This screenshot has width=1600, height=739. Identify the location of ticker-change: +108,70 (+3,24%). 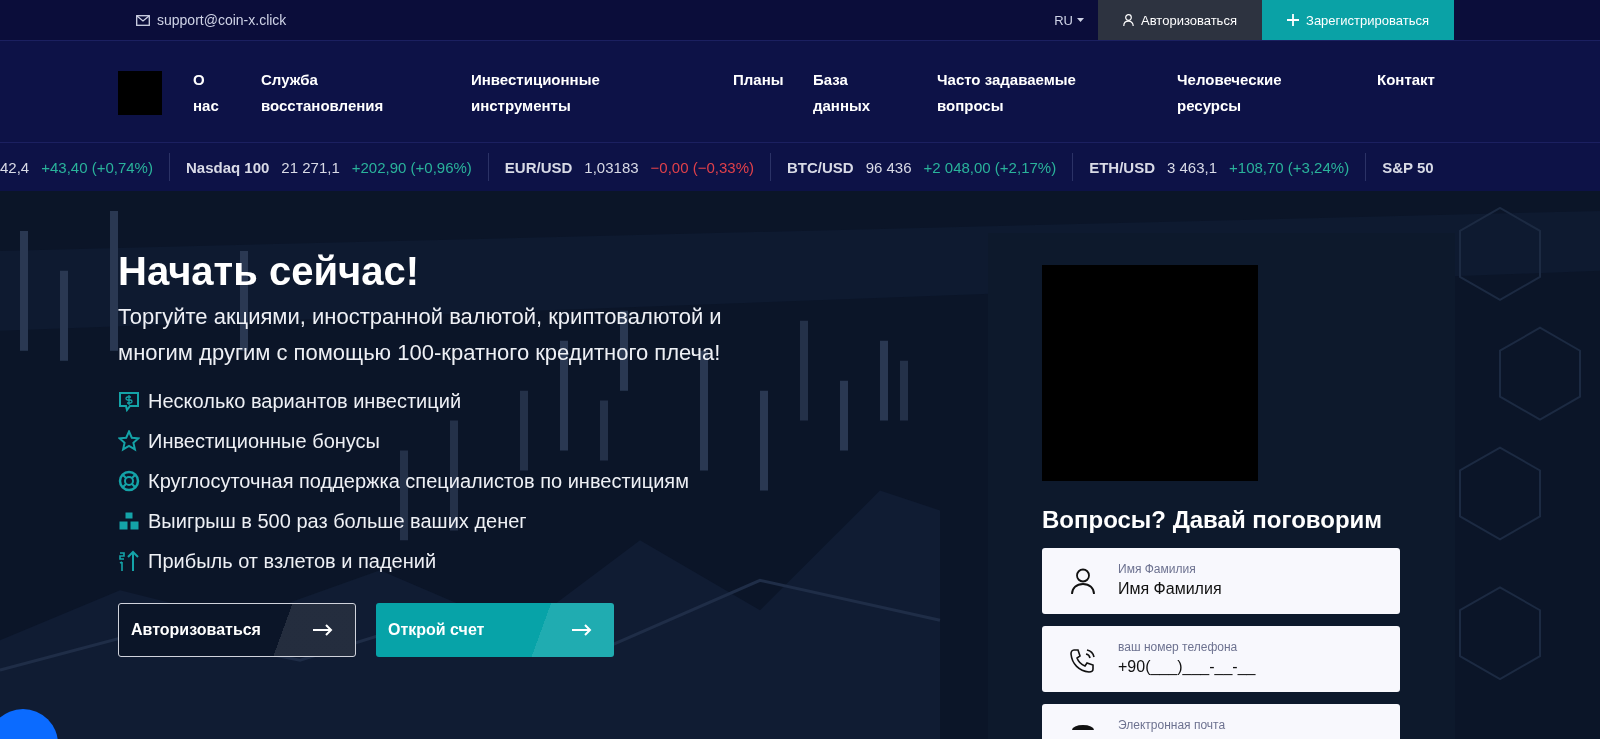
(1289, 167).